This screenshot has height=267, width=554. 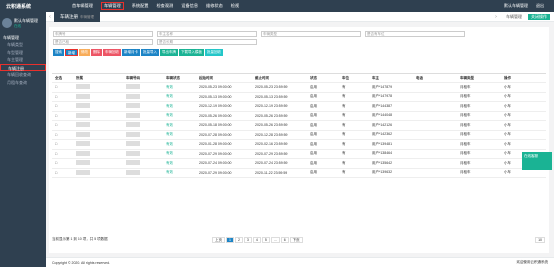 What do you see at coordinates (540, 6) in the screenshot?
I see `logout-button: 退出` at bounding box center [540, 6].